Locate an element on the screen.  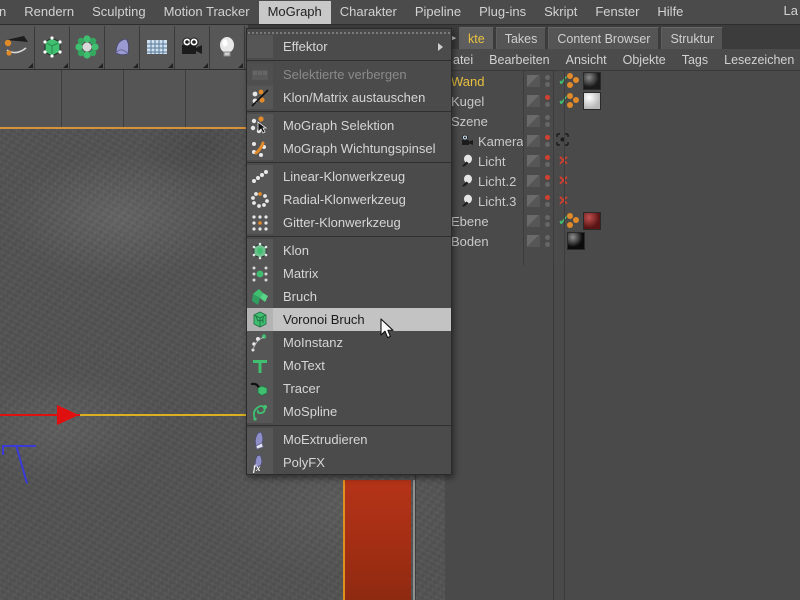
tab-struktur: Struktur is located at coordinates (692, 38).